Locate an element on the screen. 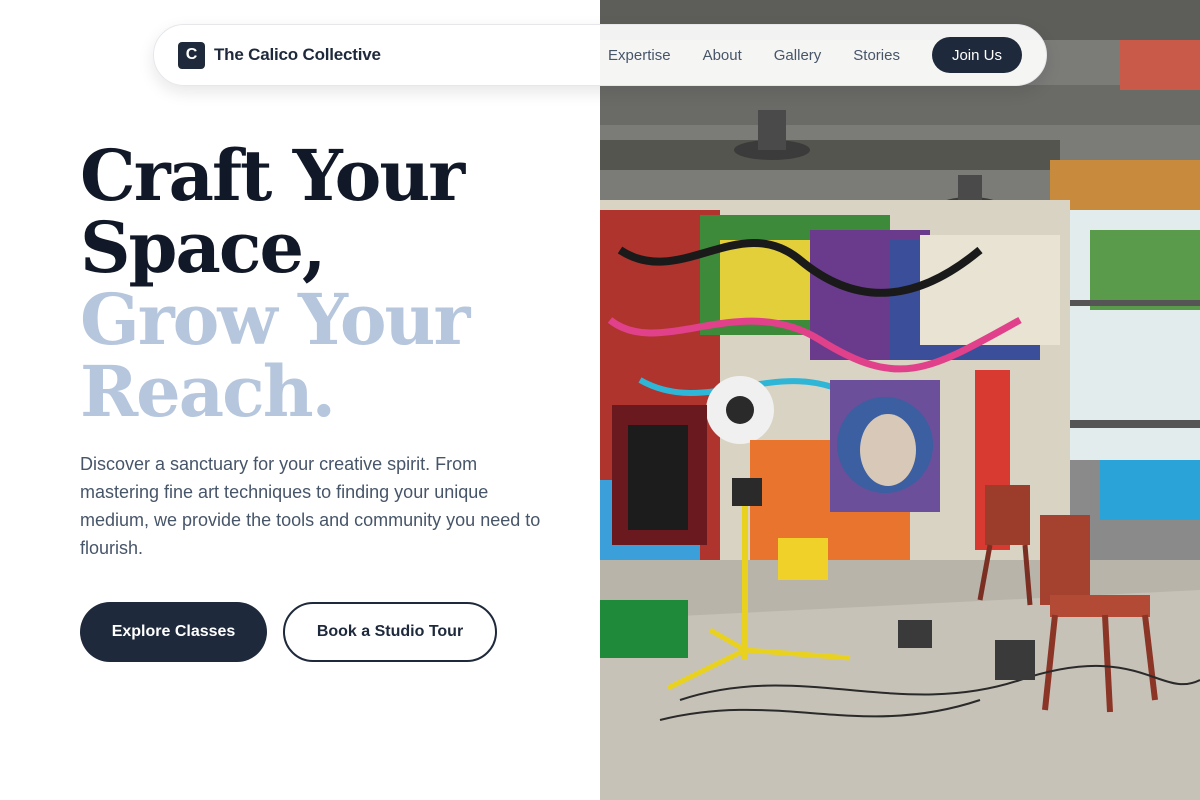 This screenshot has width=1200, height=800. explore-classes-button: Explore Classes is located at coordinates (173, 632).